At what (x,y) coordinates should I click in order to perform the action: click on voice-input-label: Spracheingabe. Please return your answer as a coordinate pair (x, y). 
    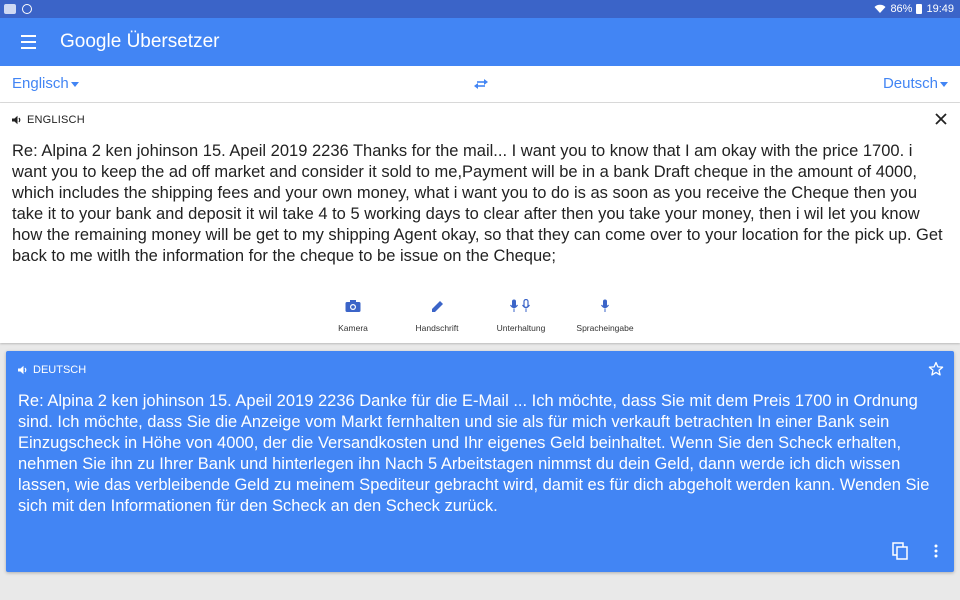
    Looking at the image, I should click on (605, 328).